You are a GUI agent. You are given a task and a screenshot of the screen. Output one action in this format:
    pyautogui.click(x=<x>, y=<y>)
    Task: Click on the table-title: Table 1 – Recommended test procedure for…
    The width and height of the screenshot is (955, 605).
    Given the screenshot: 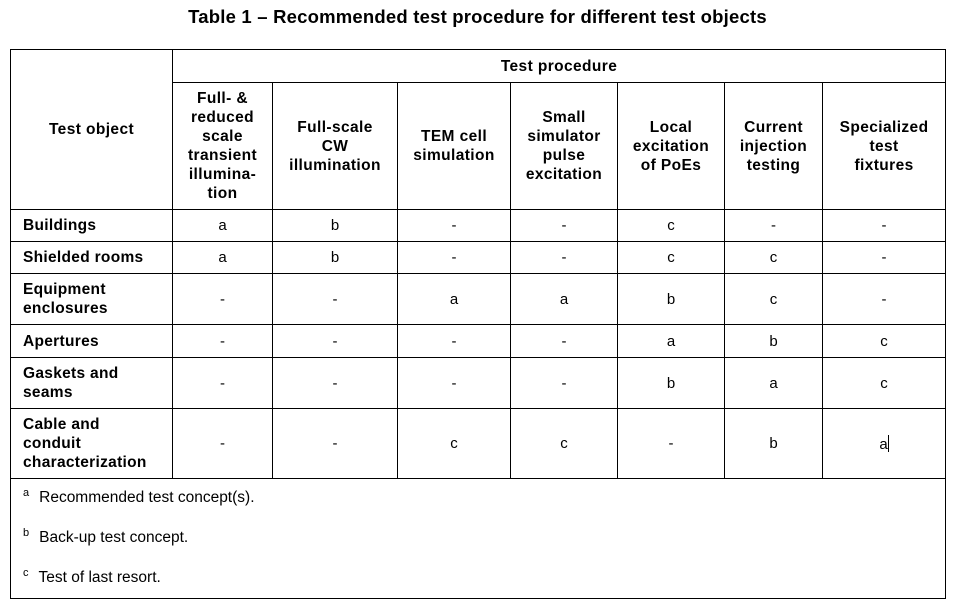 What is the action you would take?
    pyautogui.click(x=477, y=16)
    